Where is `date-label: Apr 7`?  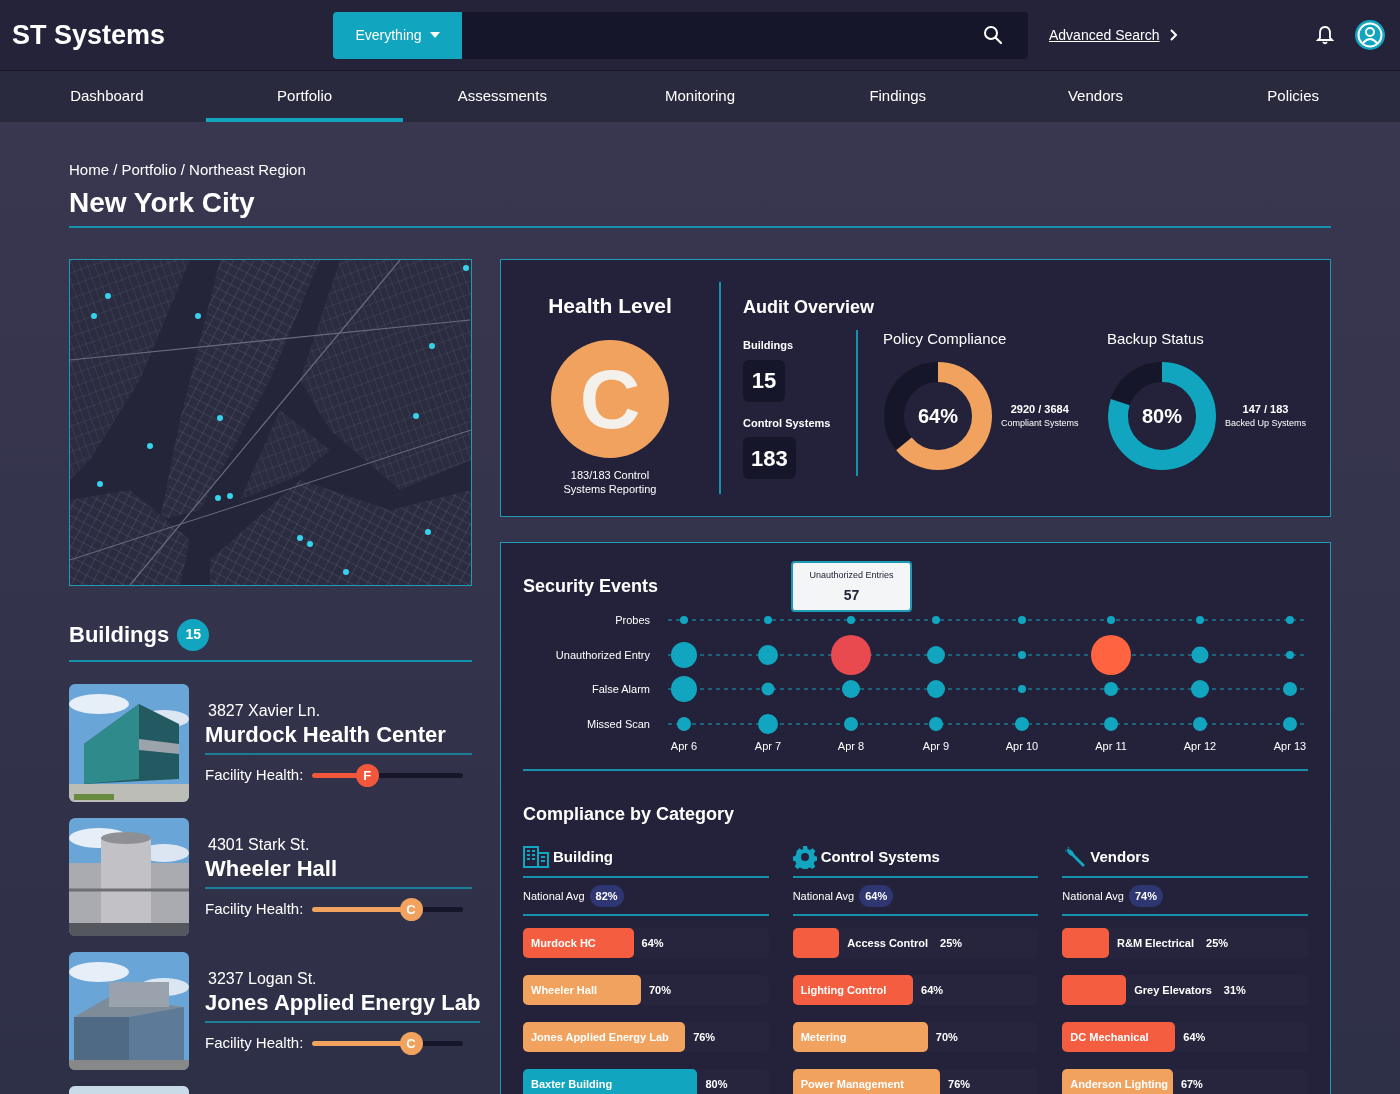 date-label: Apr 7 is located at coordinates (768, 746).